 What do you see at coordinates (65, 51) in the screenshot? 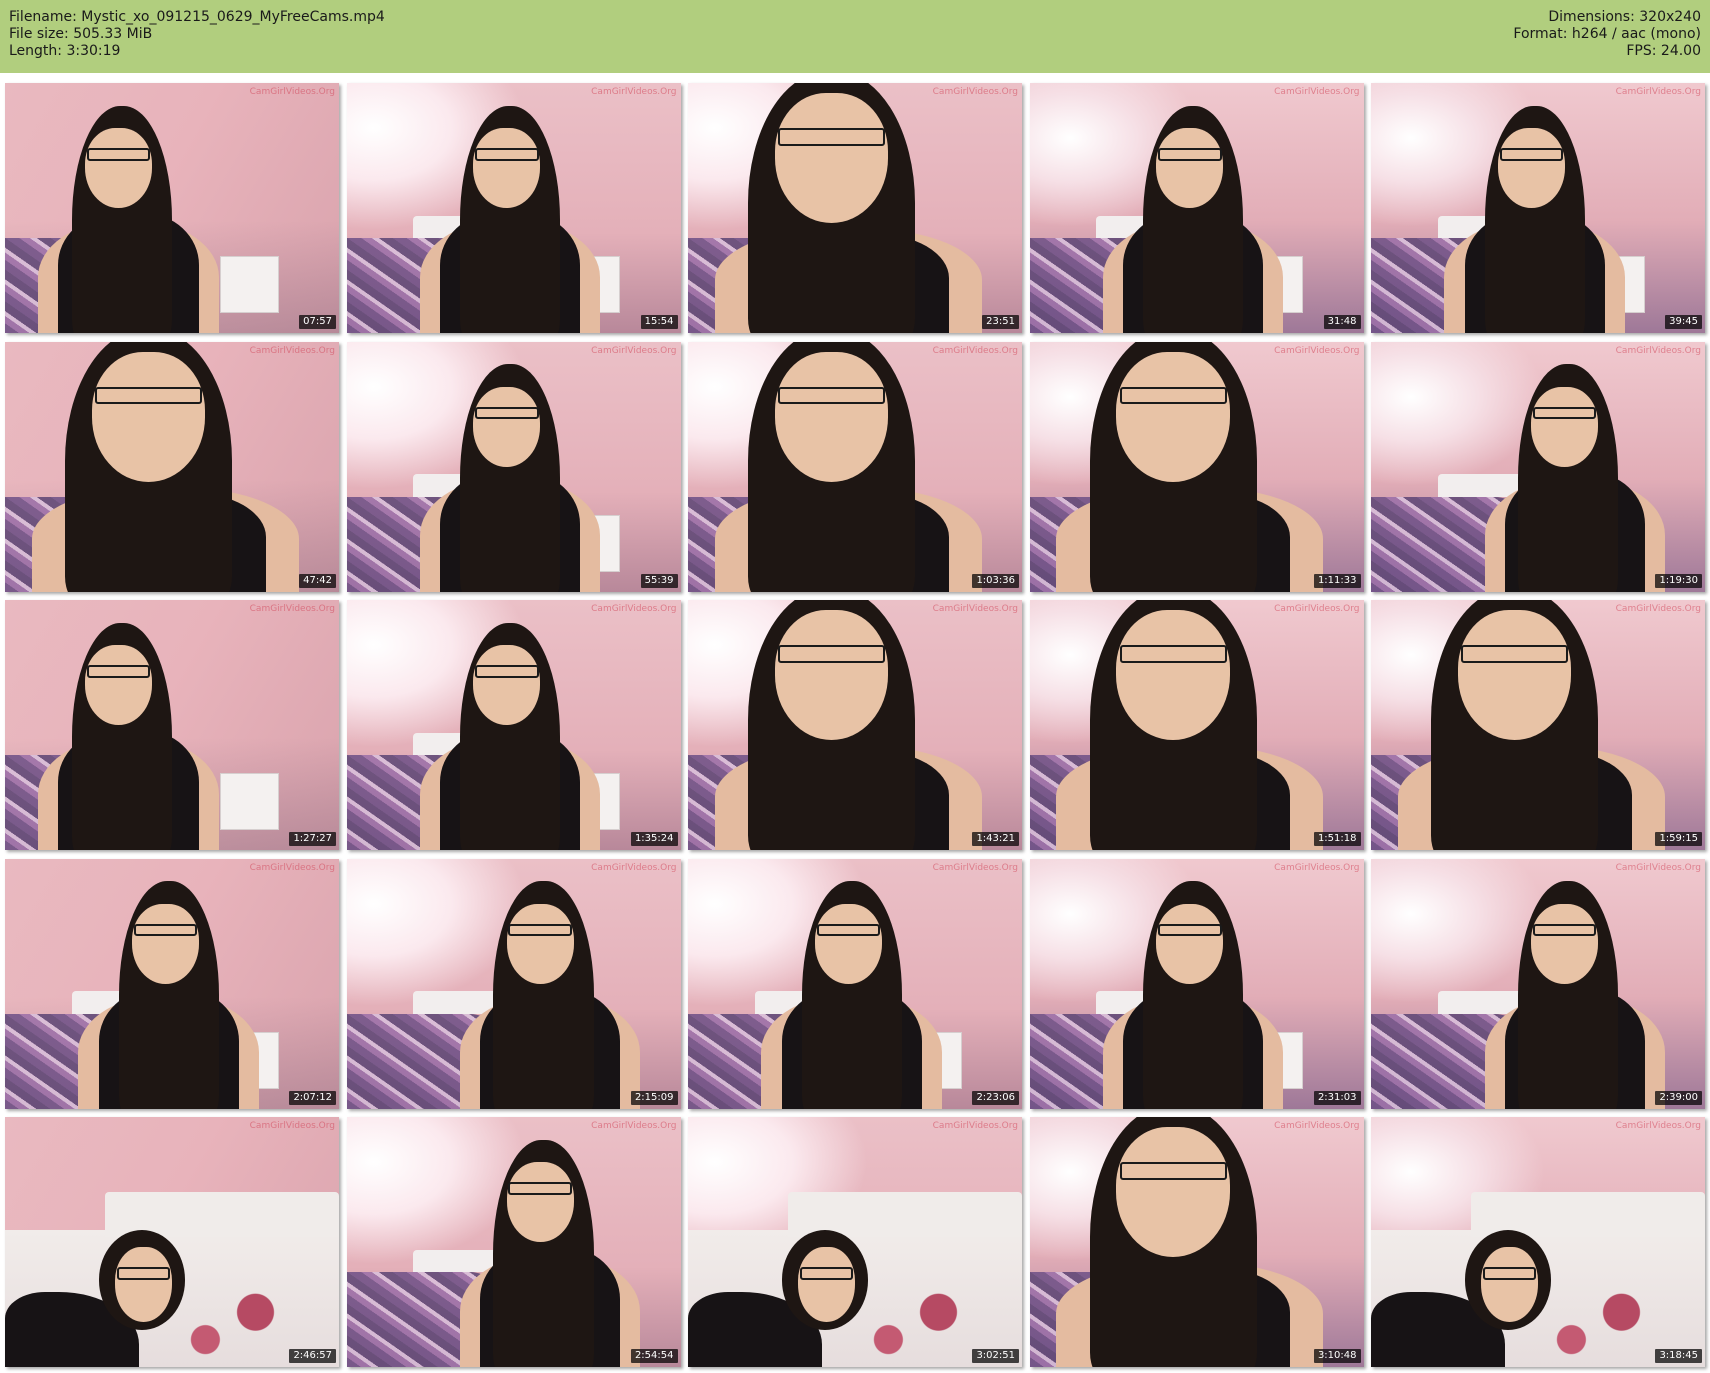
I see `length-label: Length: 3:30:19` at bounding box center [65, 51].